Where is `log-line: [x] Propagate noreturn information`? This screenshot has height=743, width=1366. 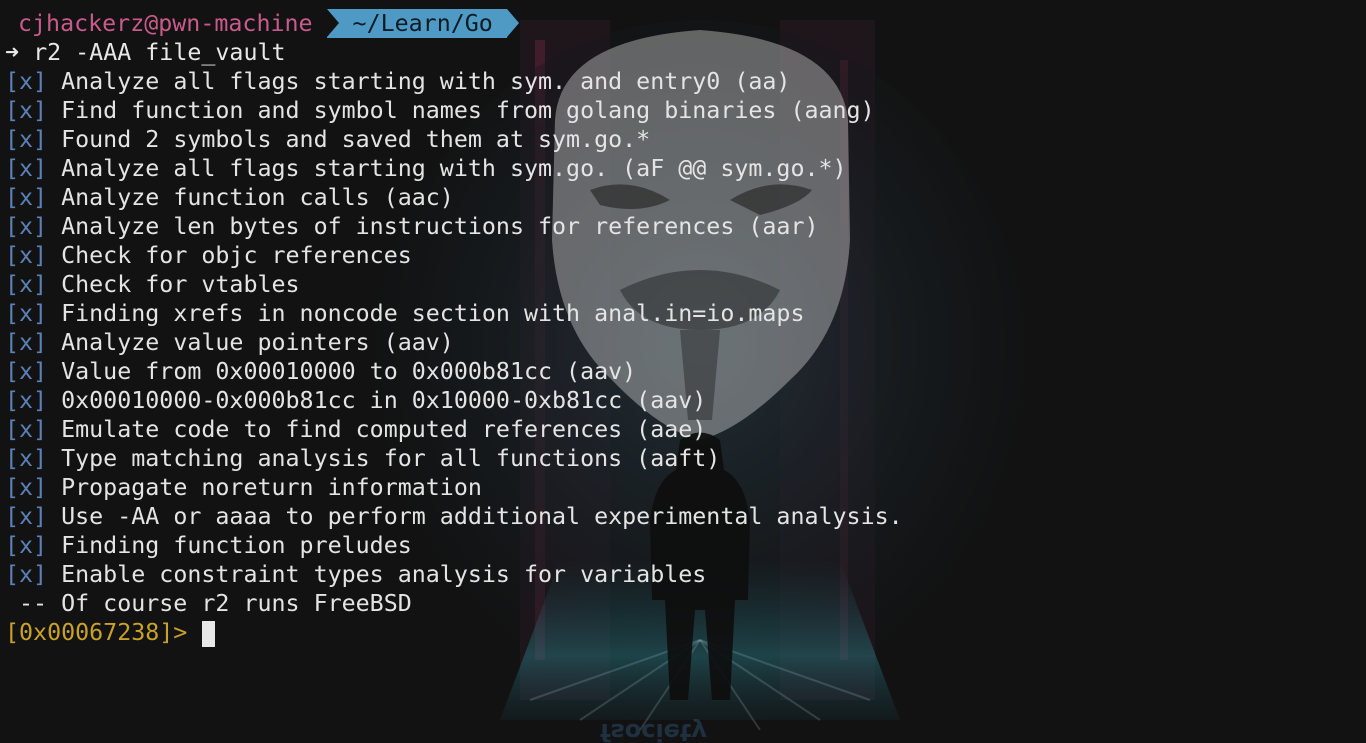
log-line: [x] Propagate noreturn information is located at coordinates (683, 487).